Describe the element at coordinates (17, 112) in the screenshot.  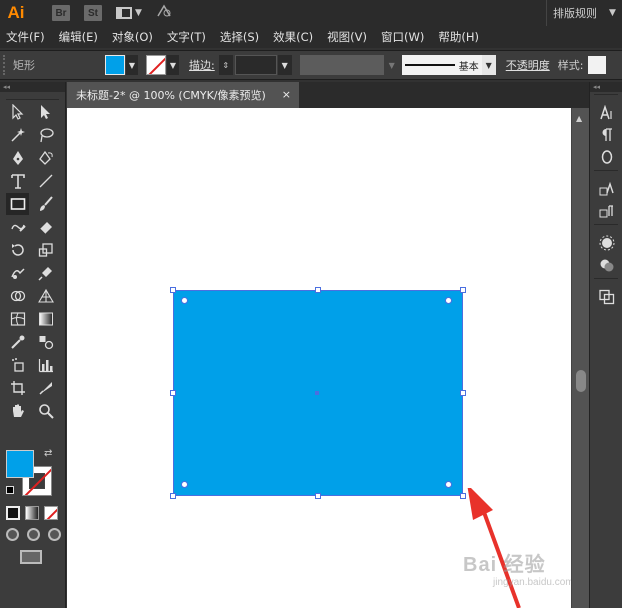
I see `selection-icon` at that location.